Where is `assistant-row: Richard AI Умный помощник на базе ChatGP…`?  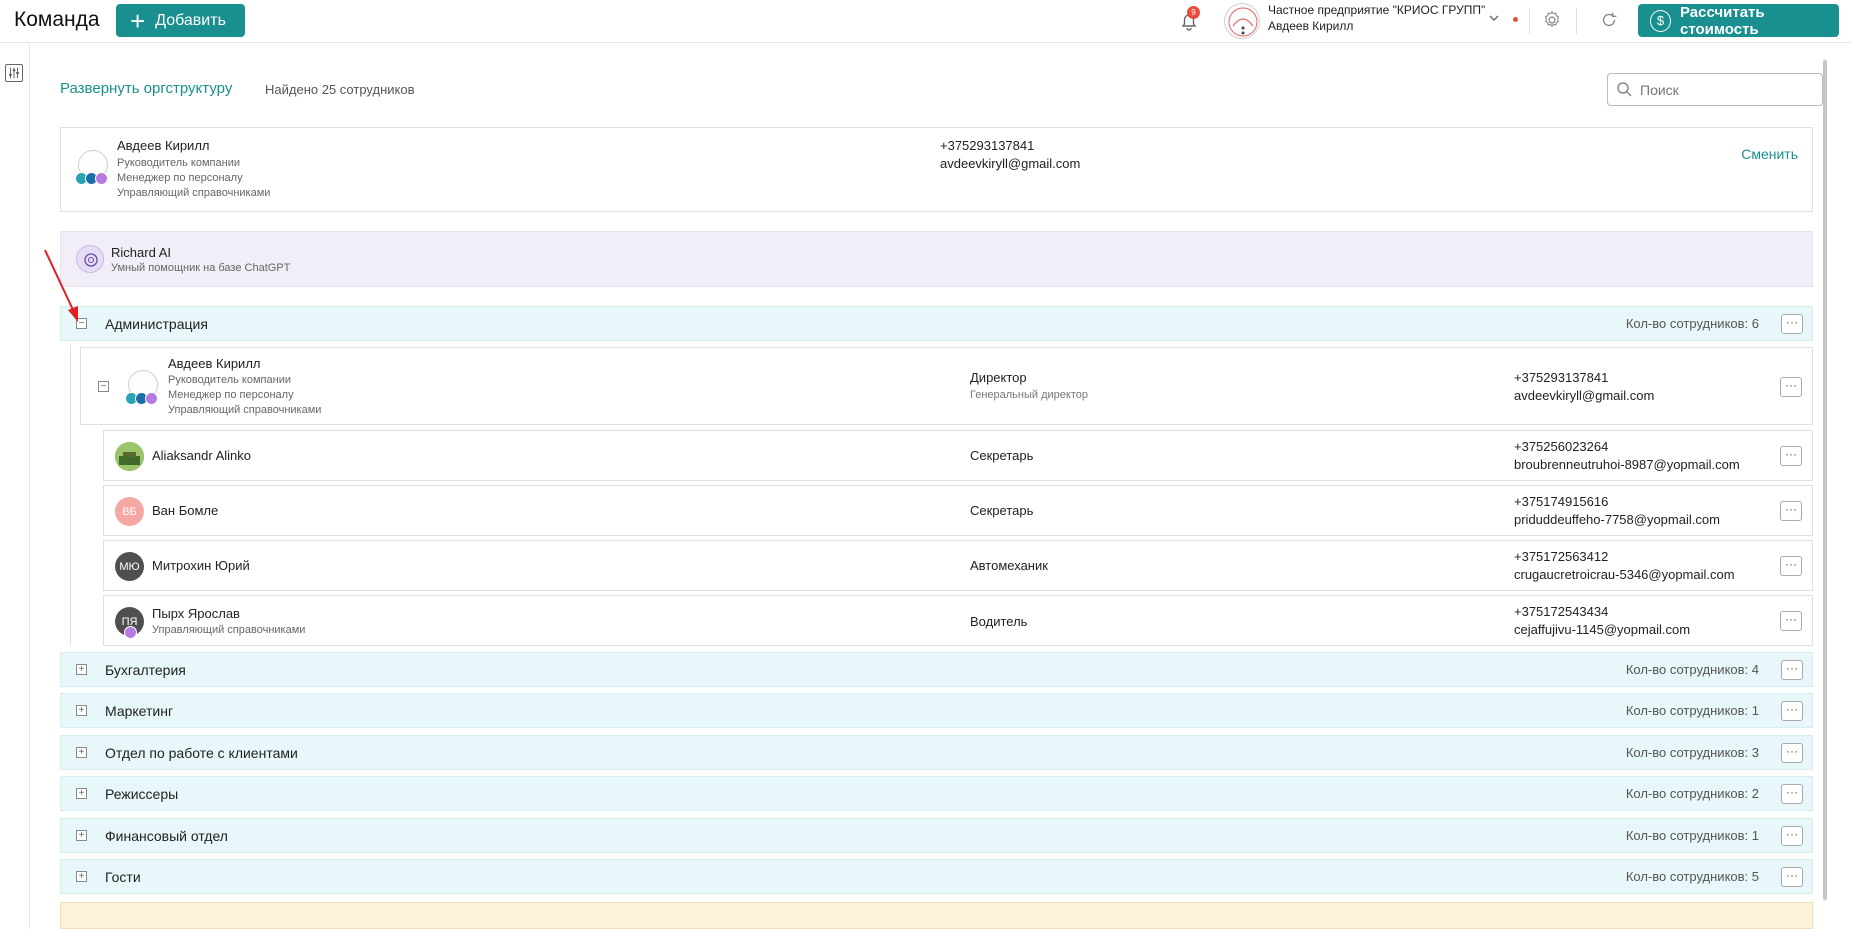
assistant-row: Richard AI Умный помощник на базе ChatGP… is located at coordinates (936, 259).